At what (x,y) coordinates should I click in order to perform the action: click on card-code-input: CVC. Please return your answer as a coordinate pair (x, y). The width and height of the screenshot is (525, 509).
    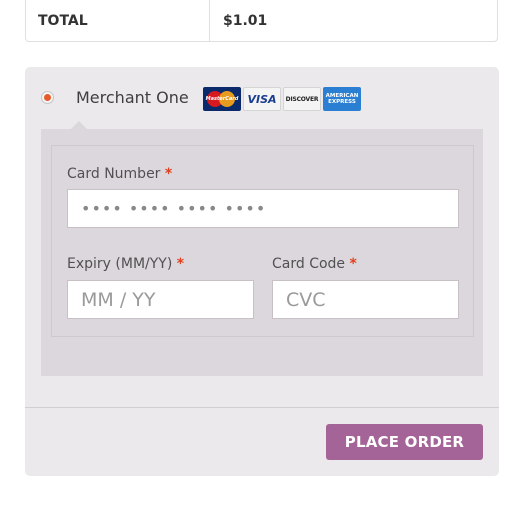
    Looking at the image, I should click on (365, 299).